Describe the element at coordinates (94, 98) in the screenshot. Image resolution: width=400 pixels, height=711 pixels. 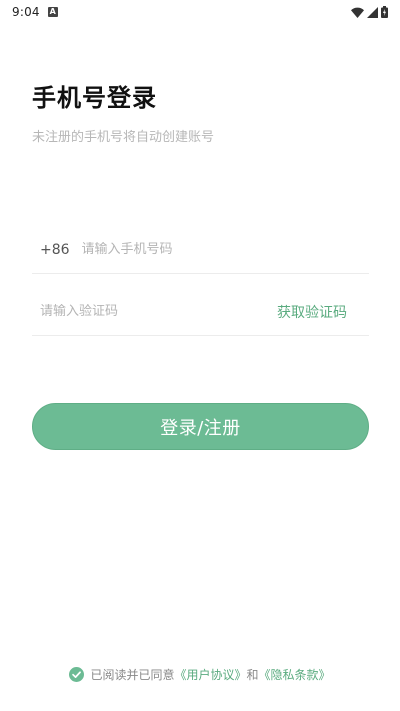
I see `page-title: 手机号登录` at that location.